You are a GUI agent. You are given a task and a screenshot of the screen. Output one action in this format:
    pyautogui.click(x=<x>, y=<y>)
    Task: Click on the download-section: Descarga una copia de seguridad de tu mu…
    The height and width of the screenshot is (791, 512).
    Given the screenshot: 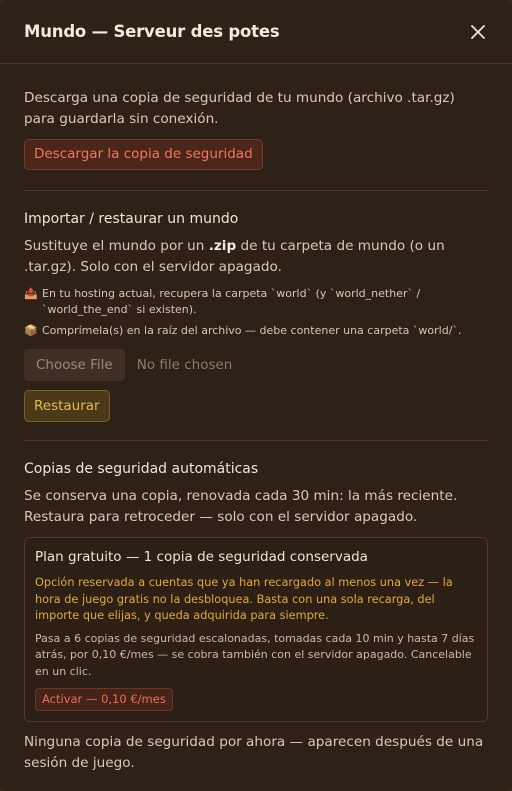 What is the action you would take?
    pyautogui.click(x=256, y=127)
    